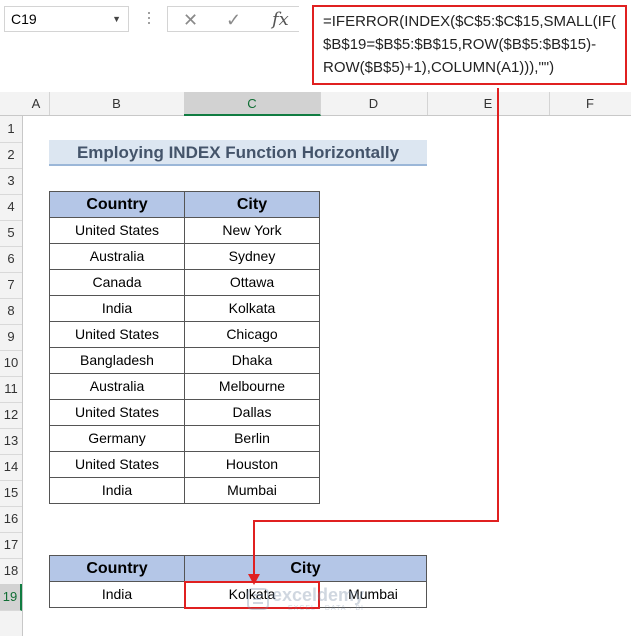 This screenshot has height=636, width=631. I want to click on exceldemy-watermark: exceldemy EXCEL · DATA · BI, so click(324, 600).